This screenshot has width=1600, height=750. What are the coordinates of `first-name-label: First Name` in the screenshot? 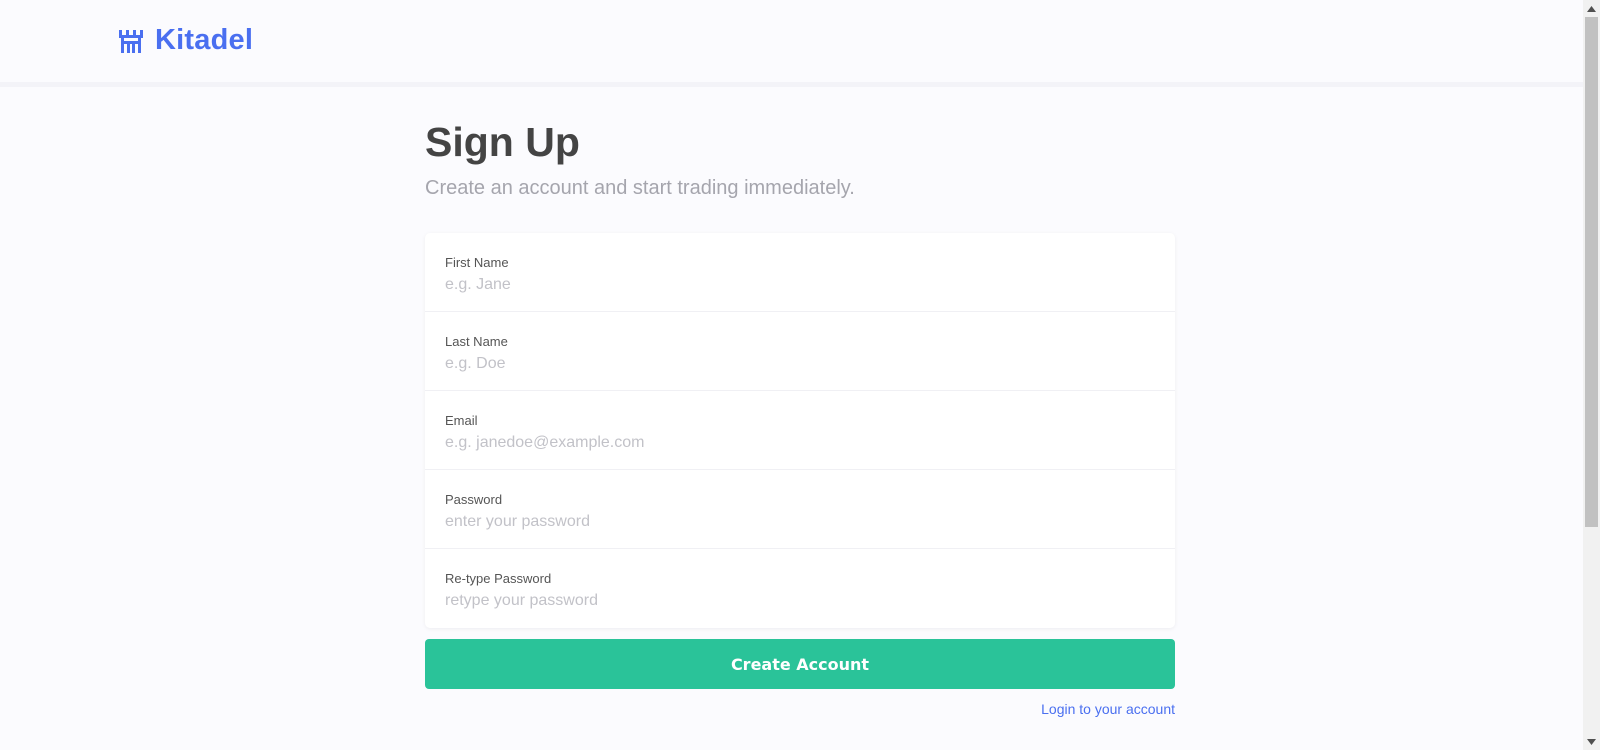 It's located at (477, 262).